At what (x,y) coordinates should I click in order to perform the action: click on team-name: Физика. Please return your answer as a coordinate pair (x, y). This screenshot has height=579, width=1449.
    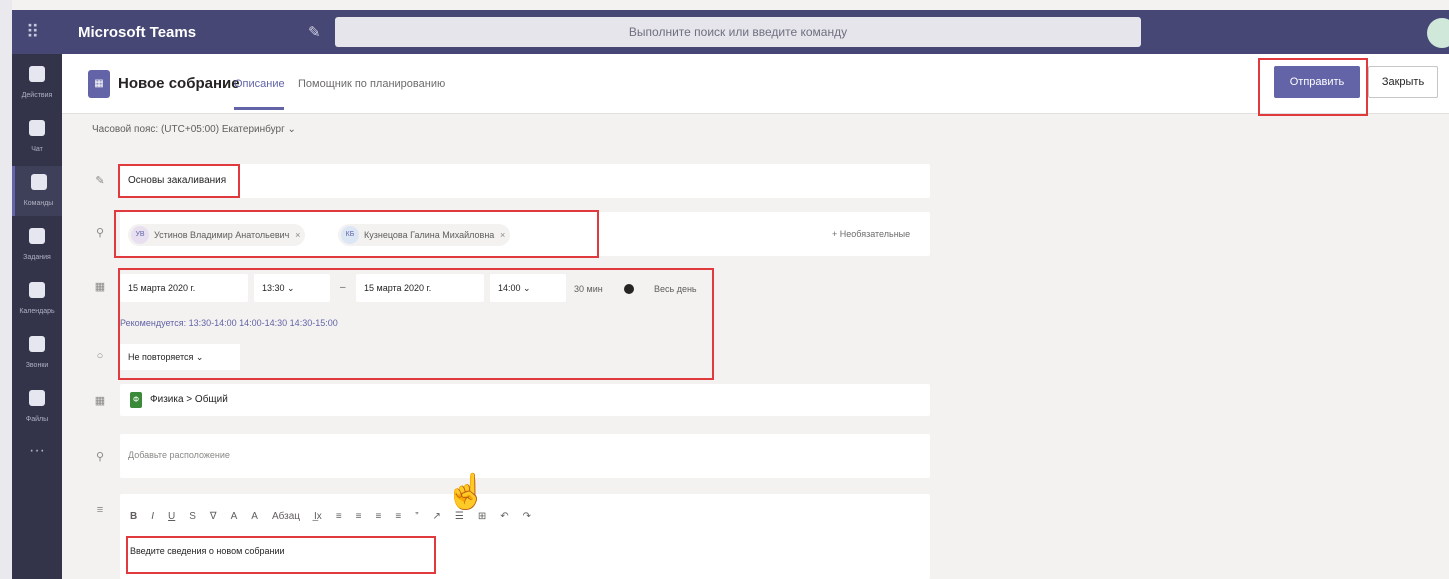
    Looking at the image, I should click on (167, 399).